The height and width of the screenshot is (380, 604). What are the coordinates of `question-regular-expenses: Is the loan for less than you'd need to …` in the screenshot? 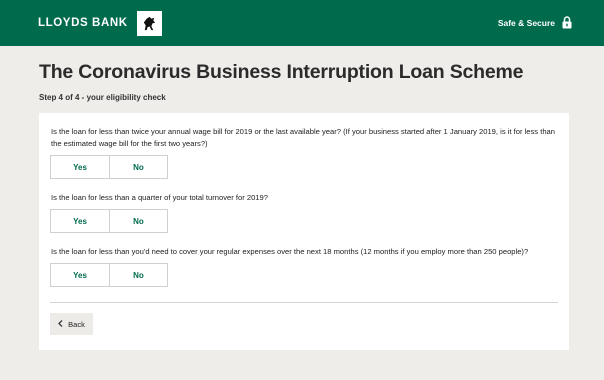 It's located at (290, 251).